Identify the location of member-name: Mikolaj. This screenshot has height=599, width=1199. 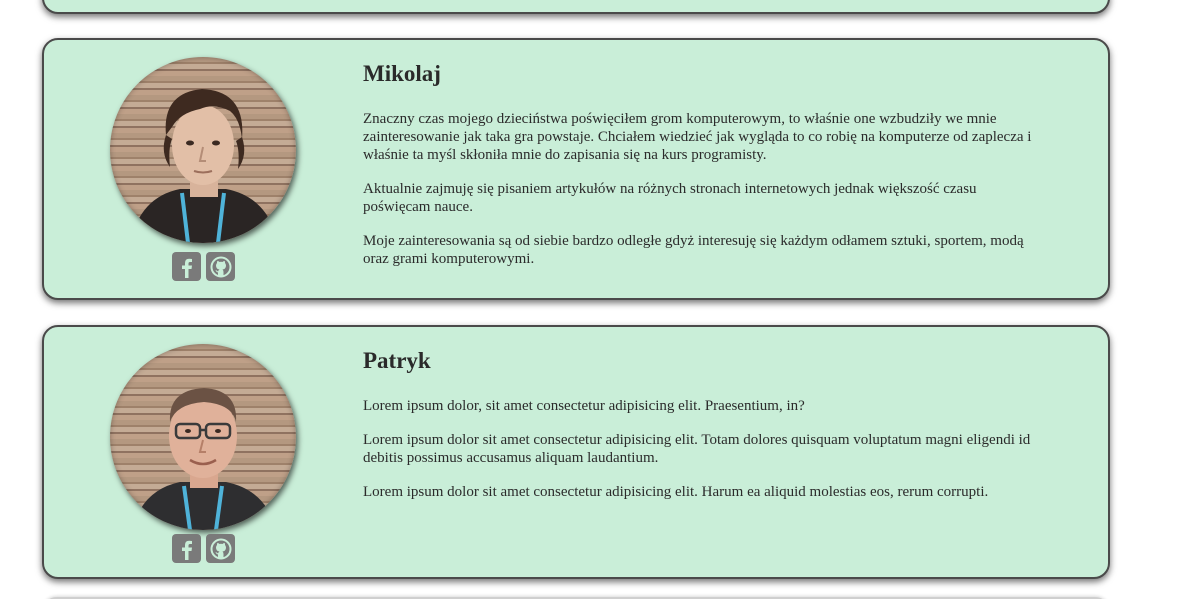
(402, 73).